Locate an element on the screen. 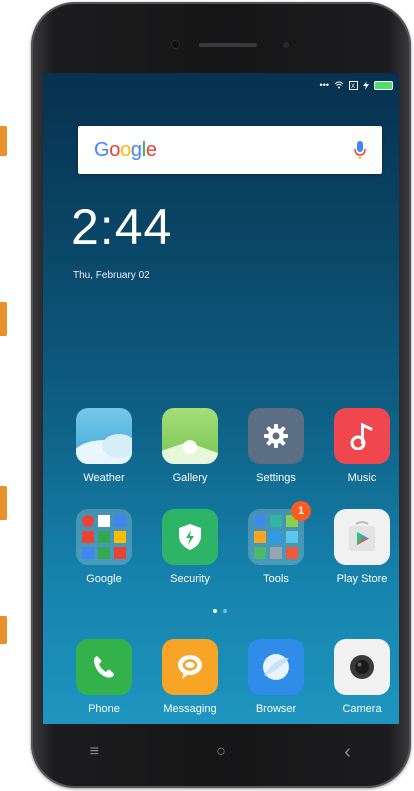 Image resolution: width=414 pixels, height=791 pixels. app-play-store: Play Store is located at coordinates (361, 547).